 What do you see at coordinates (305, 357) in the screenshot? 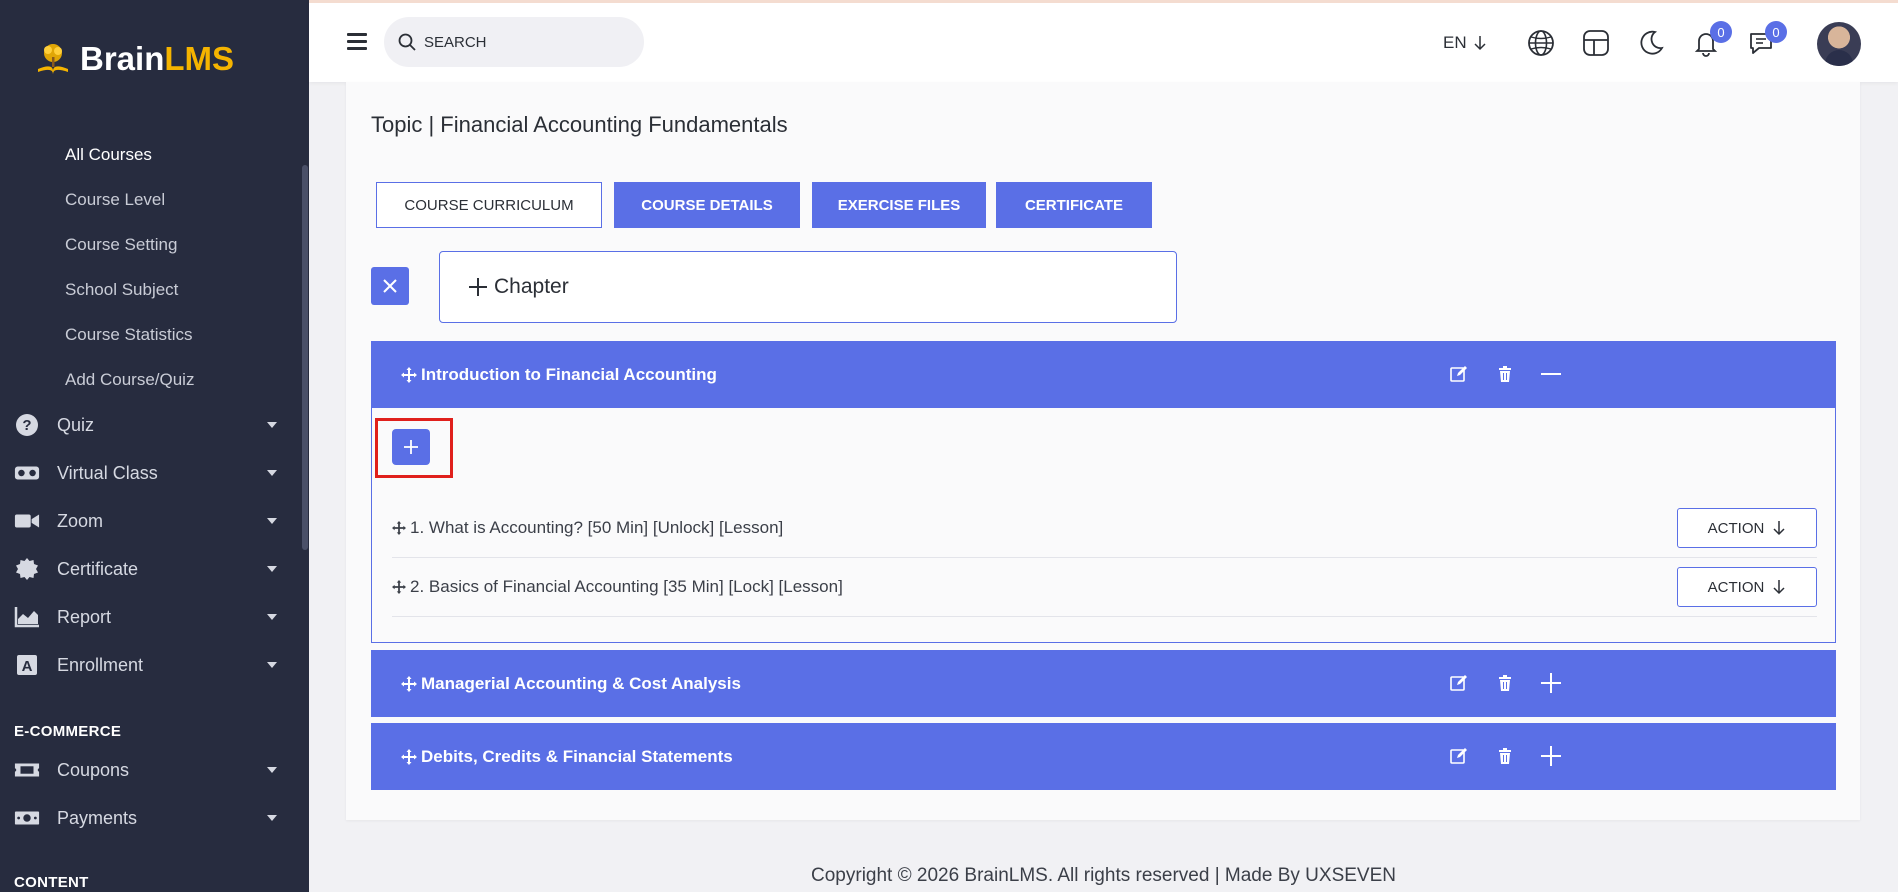
I see `sidebar-scrollbar` at bounding box center [305, 357].